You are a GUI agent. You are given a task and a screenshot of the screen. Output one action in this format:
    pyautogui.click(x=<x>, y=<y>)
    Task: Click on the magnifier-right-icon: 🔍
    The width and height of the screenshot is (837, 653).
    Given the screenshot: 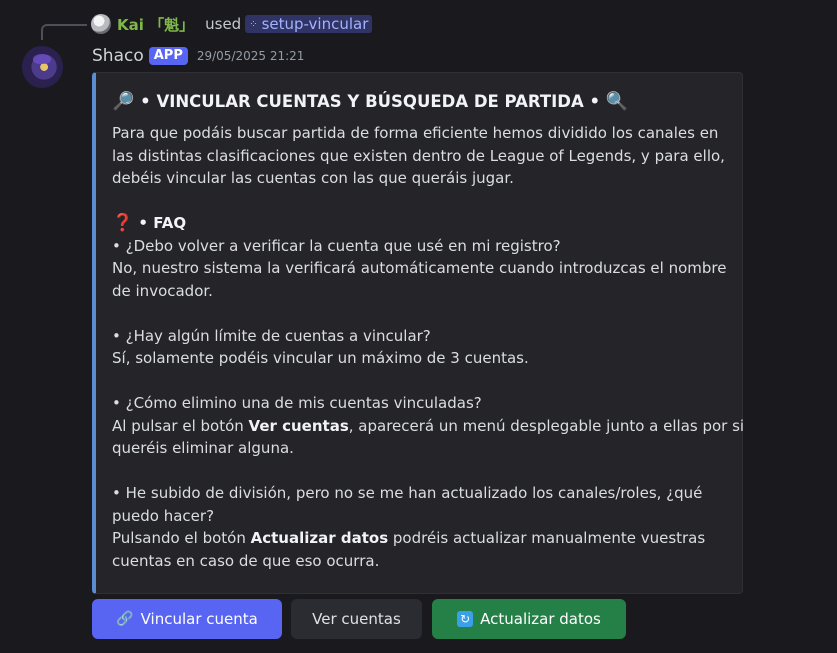 What is the action you would take?
    pyautogui.click(x=617, y=101)
    